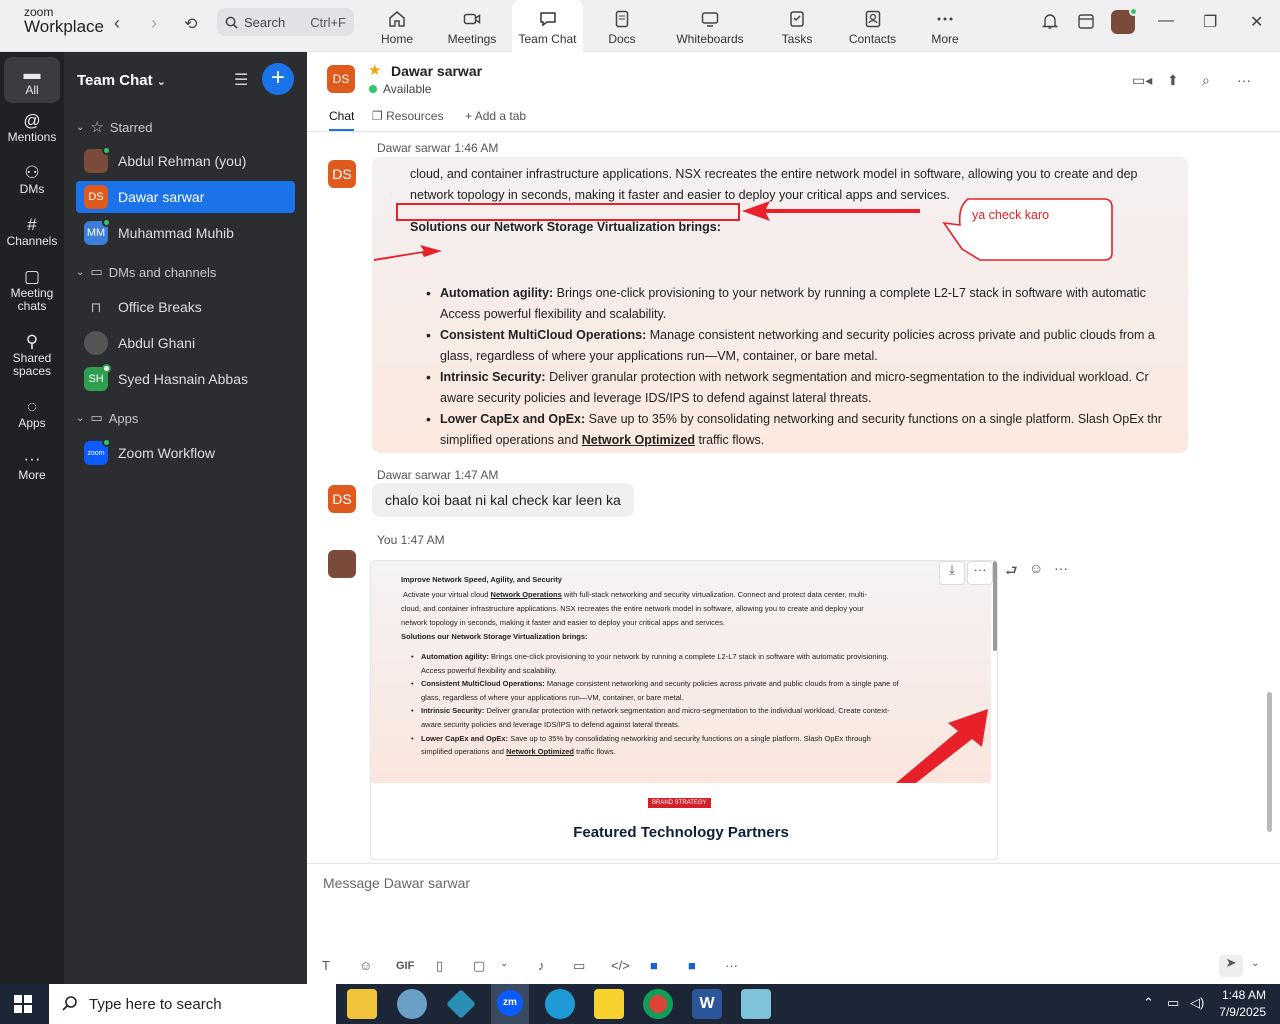  What do you see at coordinates (397, 19) in the screenshot?
I see `home-icon` at bounding box center [397, 19].